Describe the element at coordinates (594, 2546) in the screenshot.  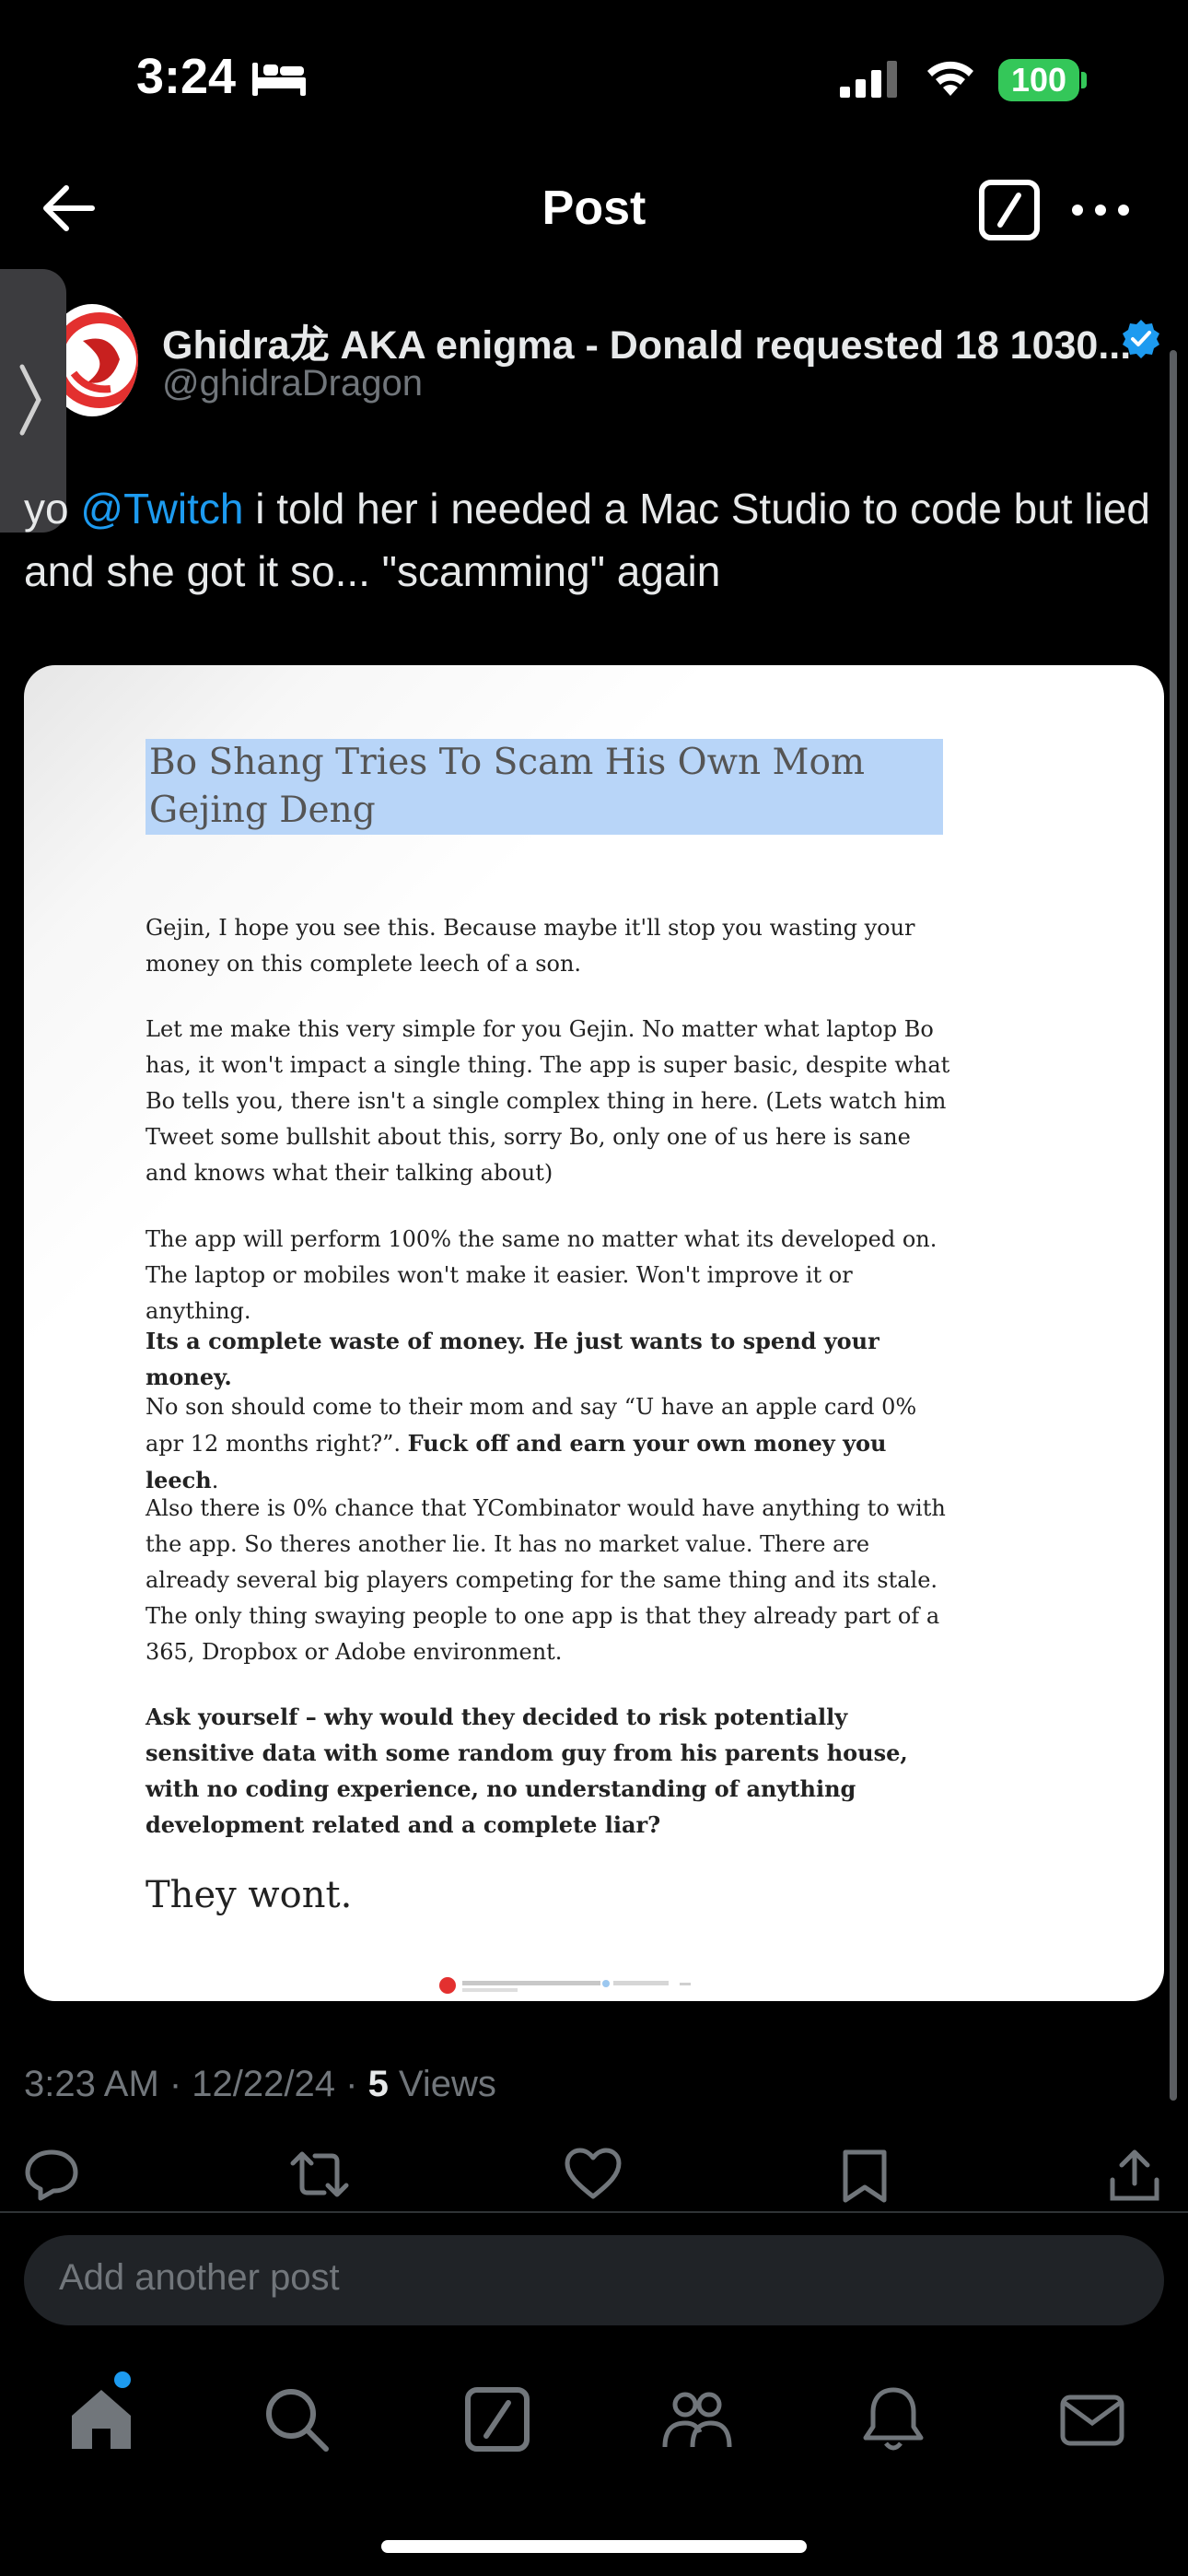
I see `home-indicator` at that location.